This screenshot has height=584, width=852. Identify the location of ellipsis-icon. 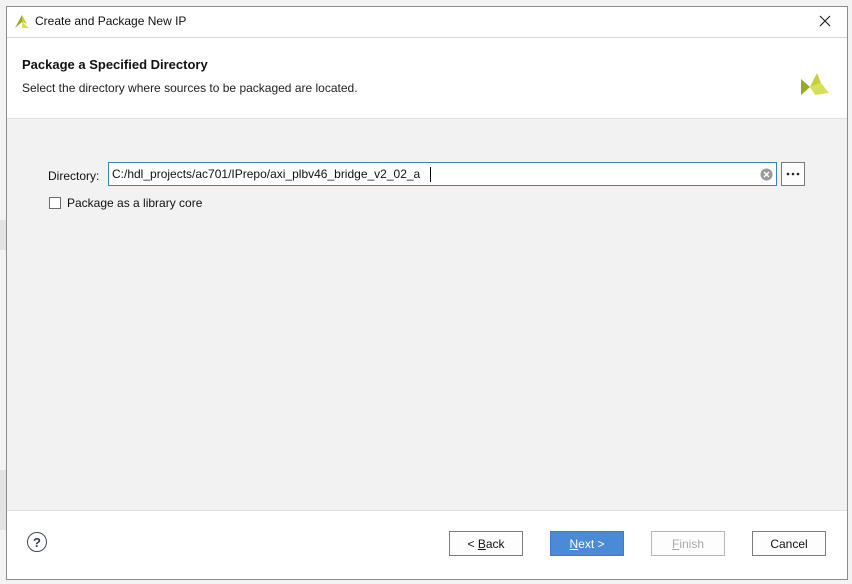
(793, 174).